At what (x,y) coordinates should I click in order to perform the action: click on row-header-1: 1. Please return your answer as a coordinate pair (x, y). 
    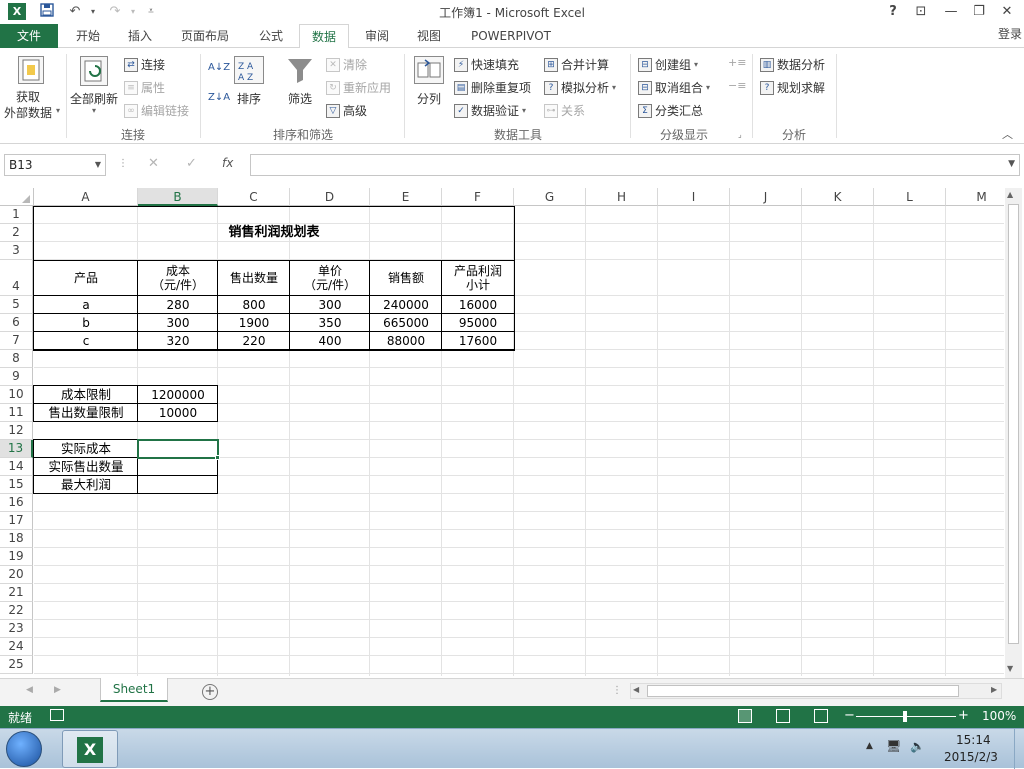
    Looking at the image, I should click on (16, 215).